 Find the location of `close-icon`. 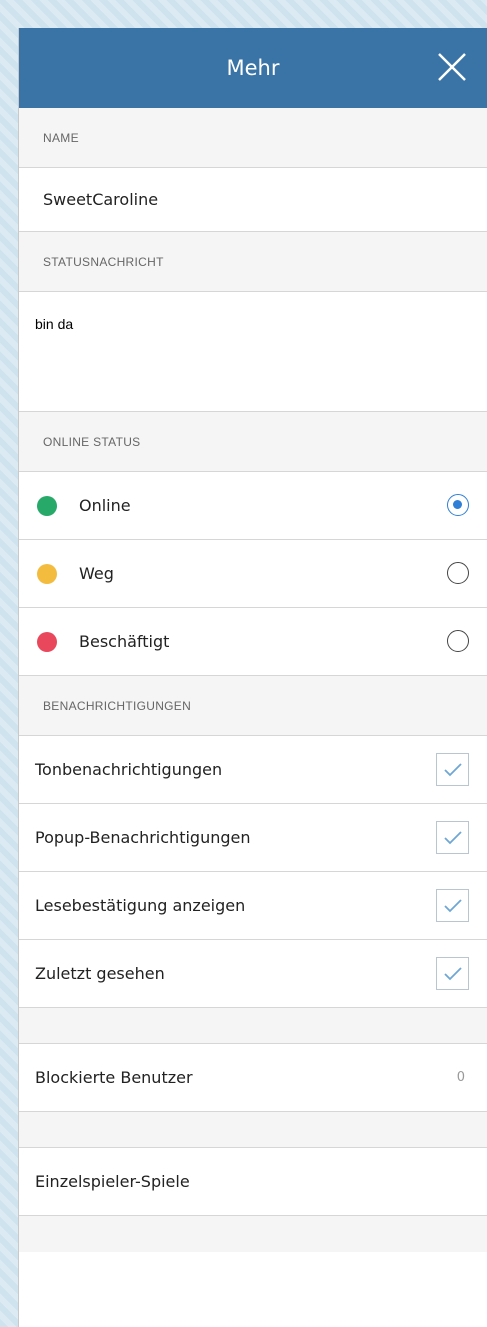

close-icon is located at coordinates (452, 67).